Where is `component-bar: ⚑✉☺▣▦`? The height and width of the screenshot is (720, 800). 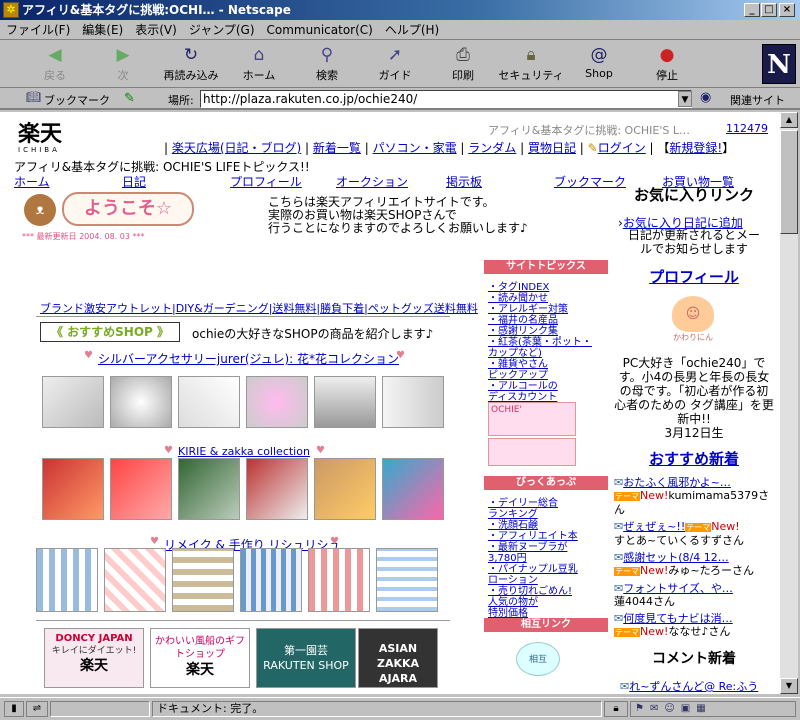
component-bar: ⚑✉☺▣▦ is located at coordinates (713, 709).